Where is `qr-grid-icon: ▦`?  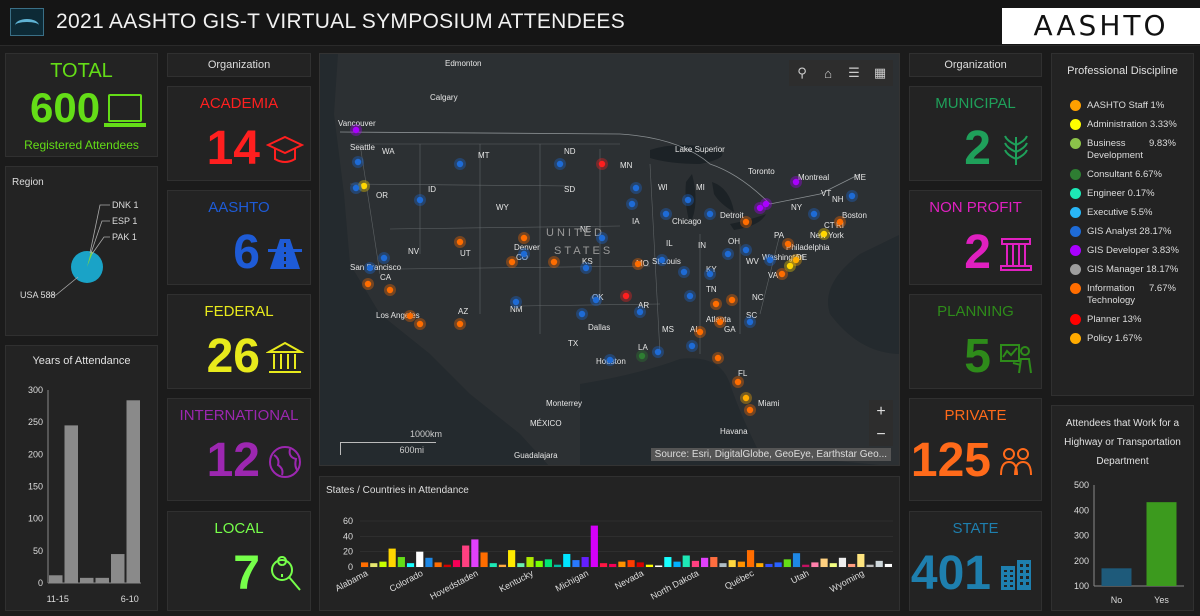 qr-grid-icon: ▦ is located at coordinates (880, 73).